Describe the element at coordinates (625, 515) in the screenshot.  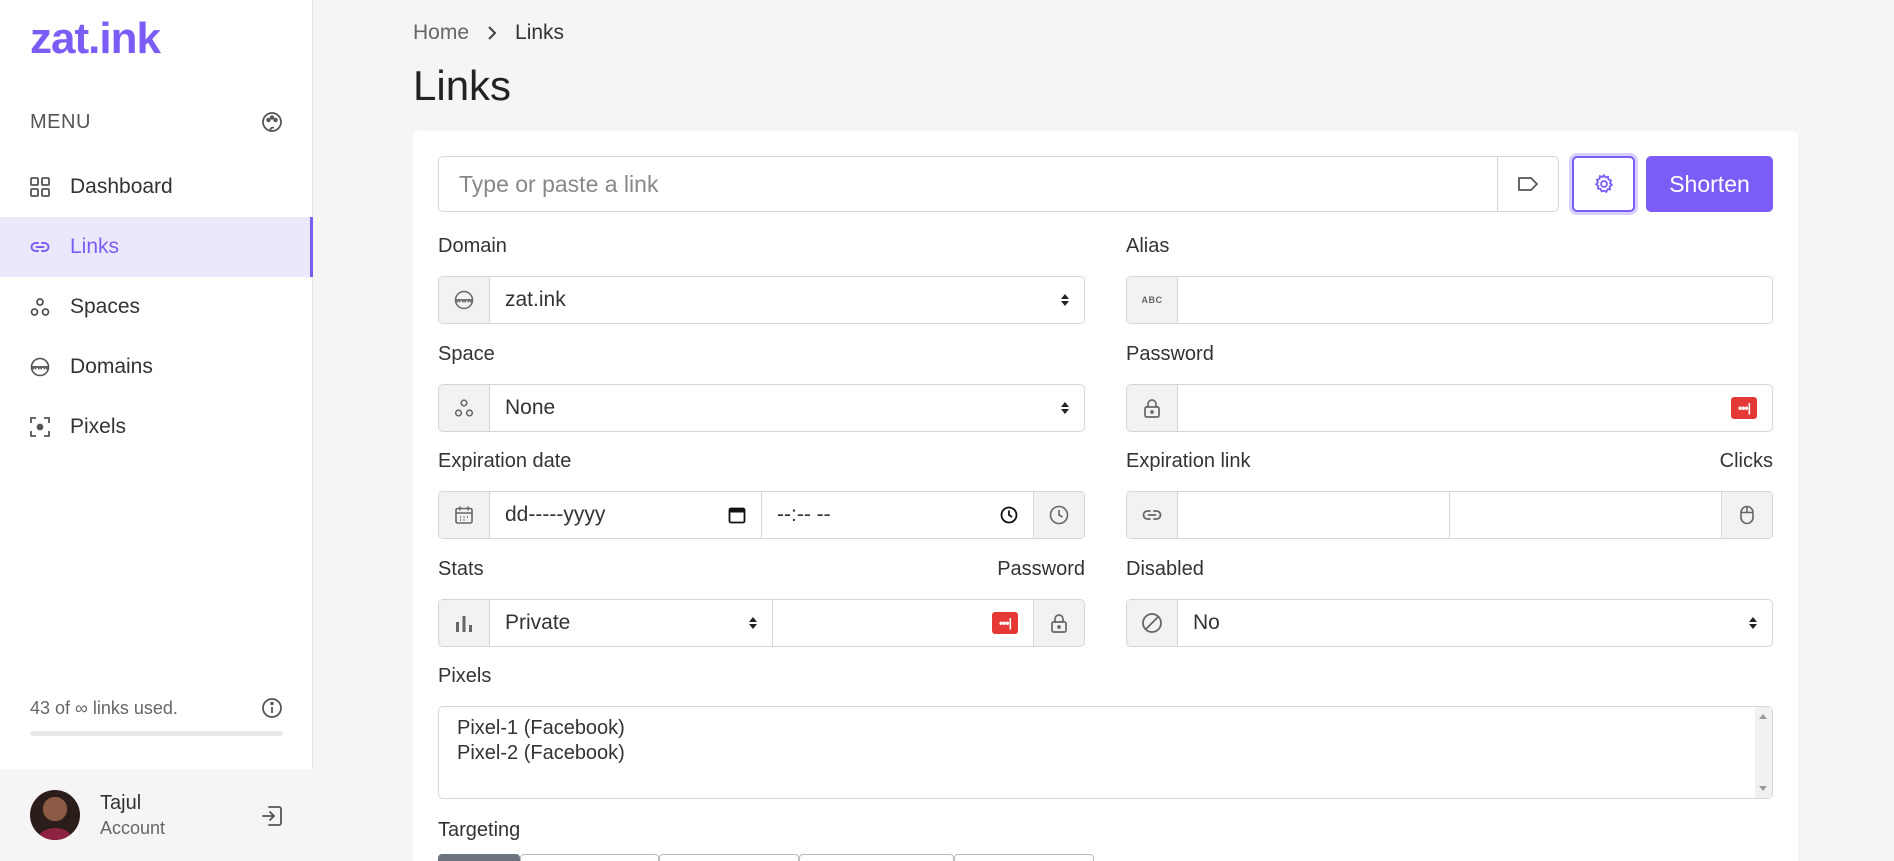
I see `expiration-date-input: dd-----yyyy` at that location.